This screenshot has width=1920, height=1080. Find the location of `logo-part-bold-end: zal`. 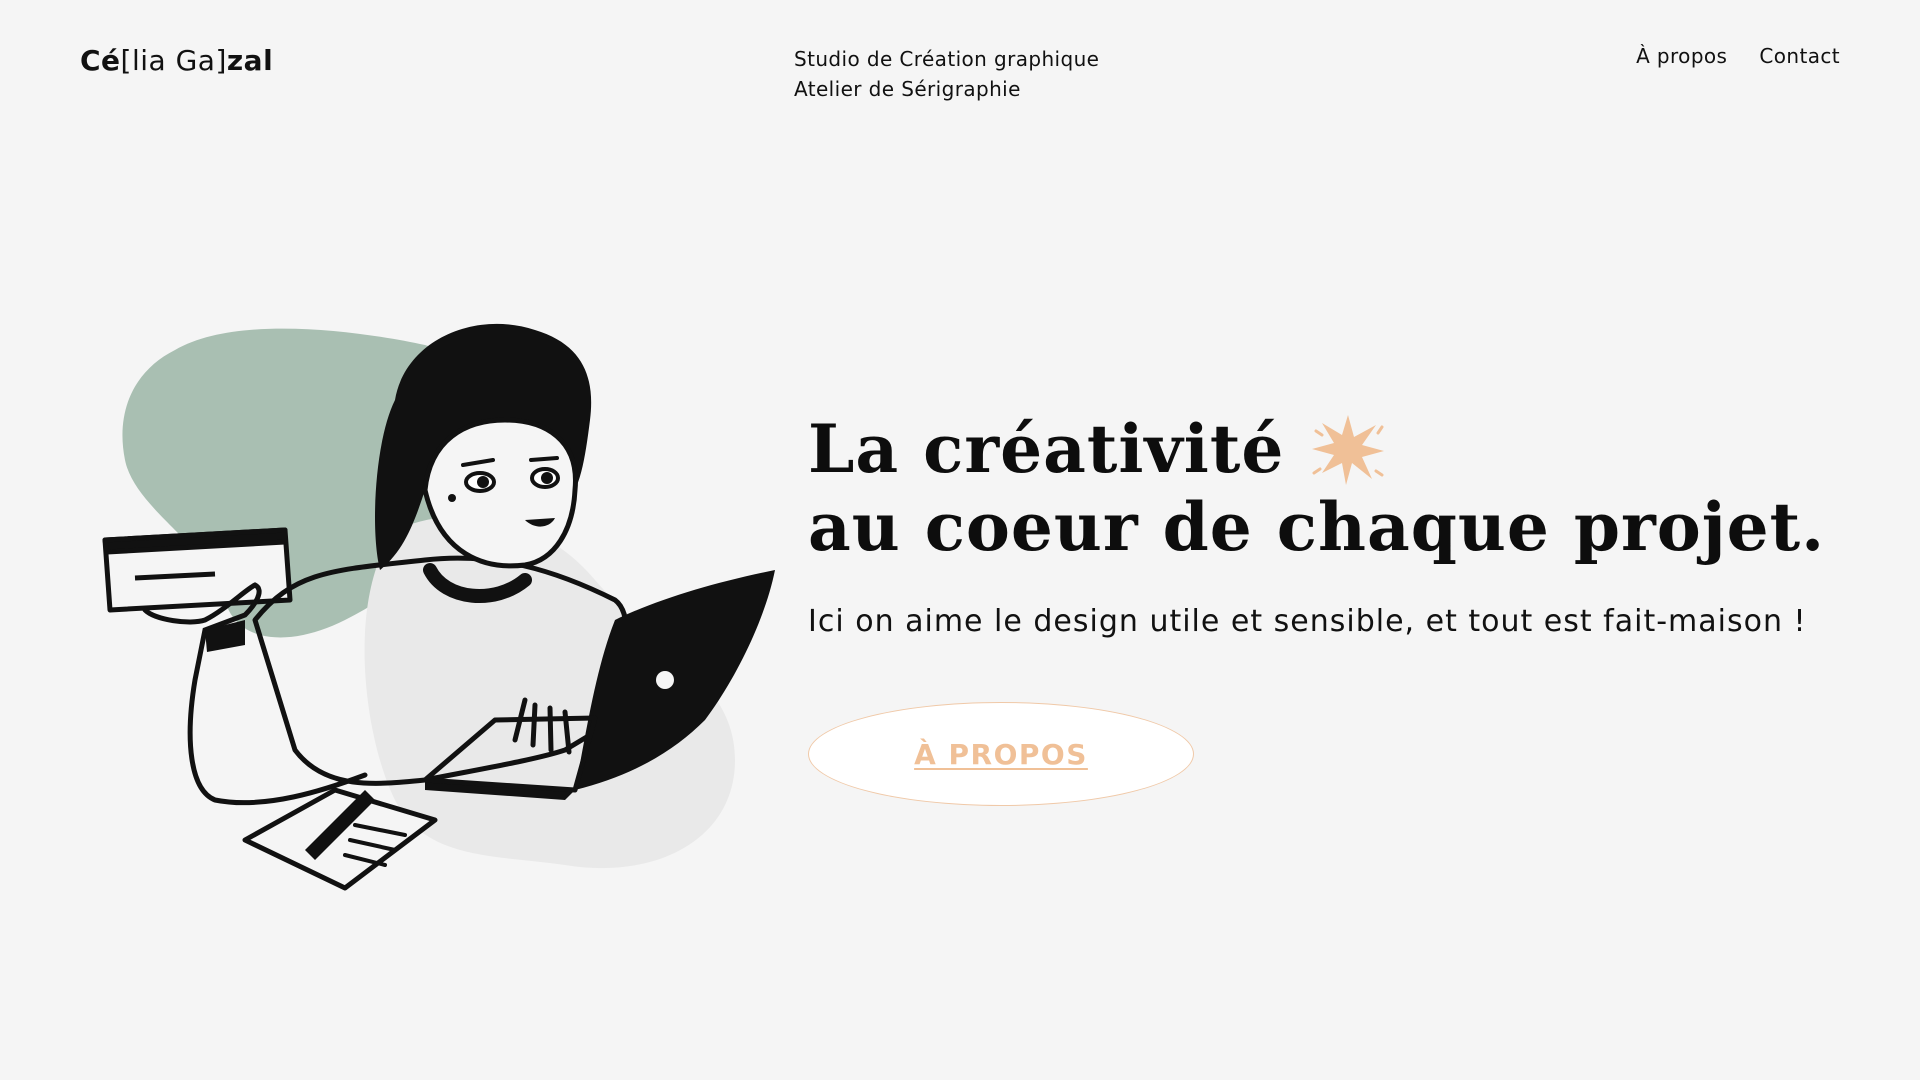

logo-part-bold-end: zal is located at coordinates (250, 60).